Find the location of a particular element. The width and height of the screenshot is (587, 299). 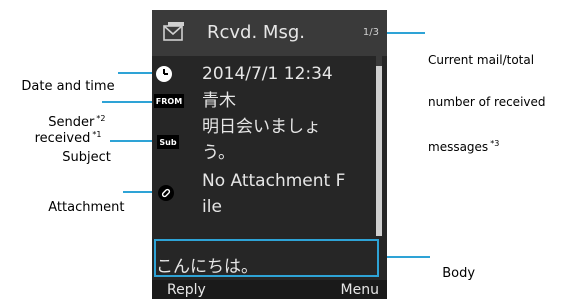

callout-sender-note: *2 is located at coordinates (101, 118).